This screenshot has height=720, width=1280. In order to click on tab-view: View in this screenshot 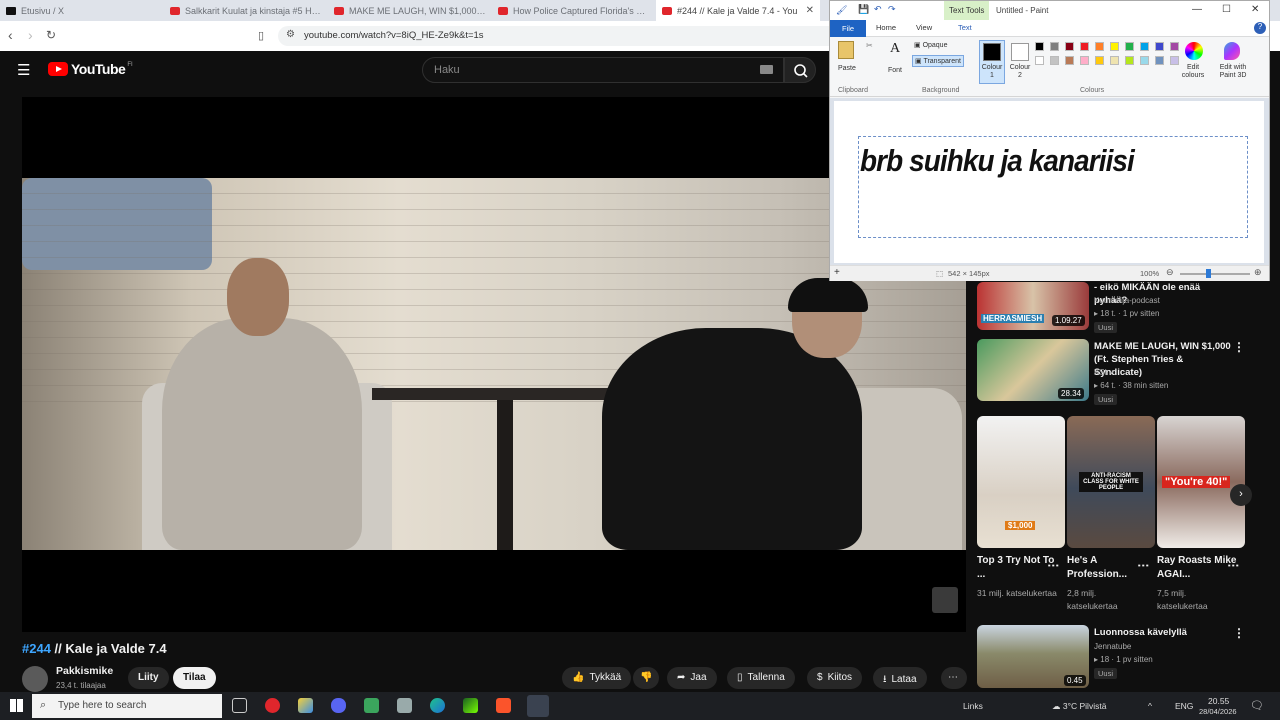, I will do `click(924, 27)`.